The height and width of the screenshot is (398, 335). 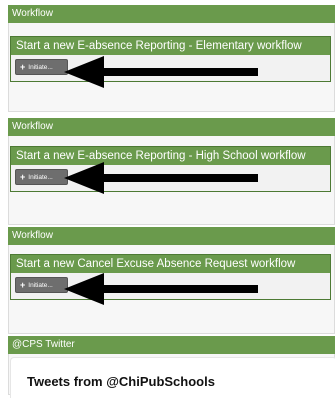 I want to click on twitter-timeline: Tweets from @ChiPubSchools, so click(x=172, y=377).